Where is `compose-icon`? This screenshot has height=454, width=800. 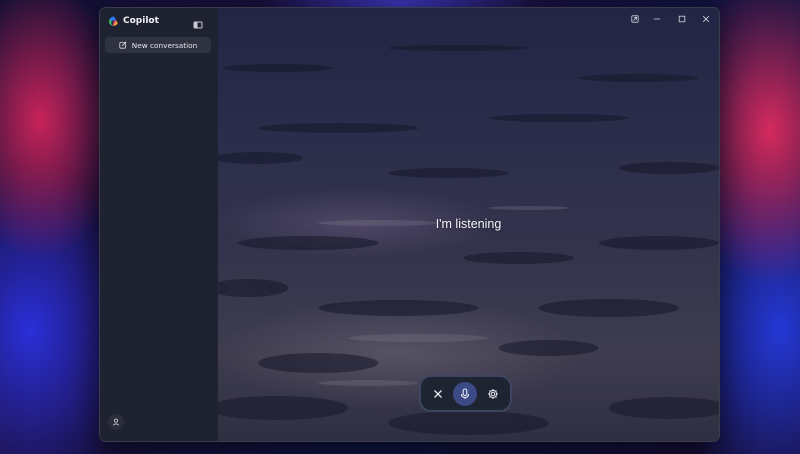 compose-icon is located at coordinates (123, 45).